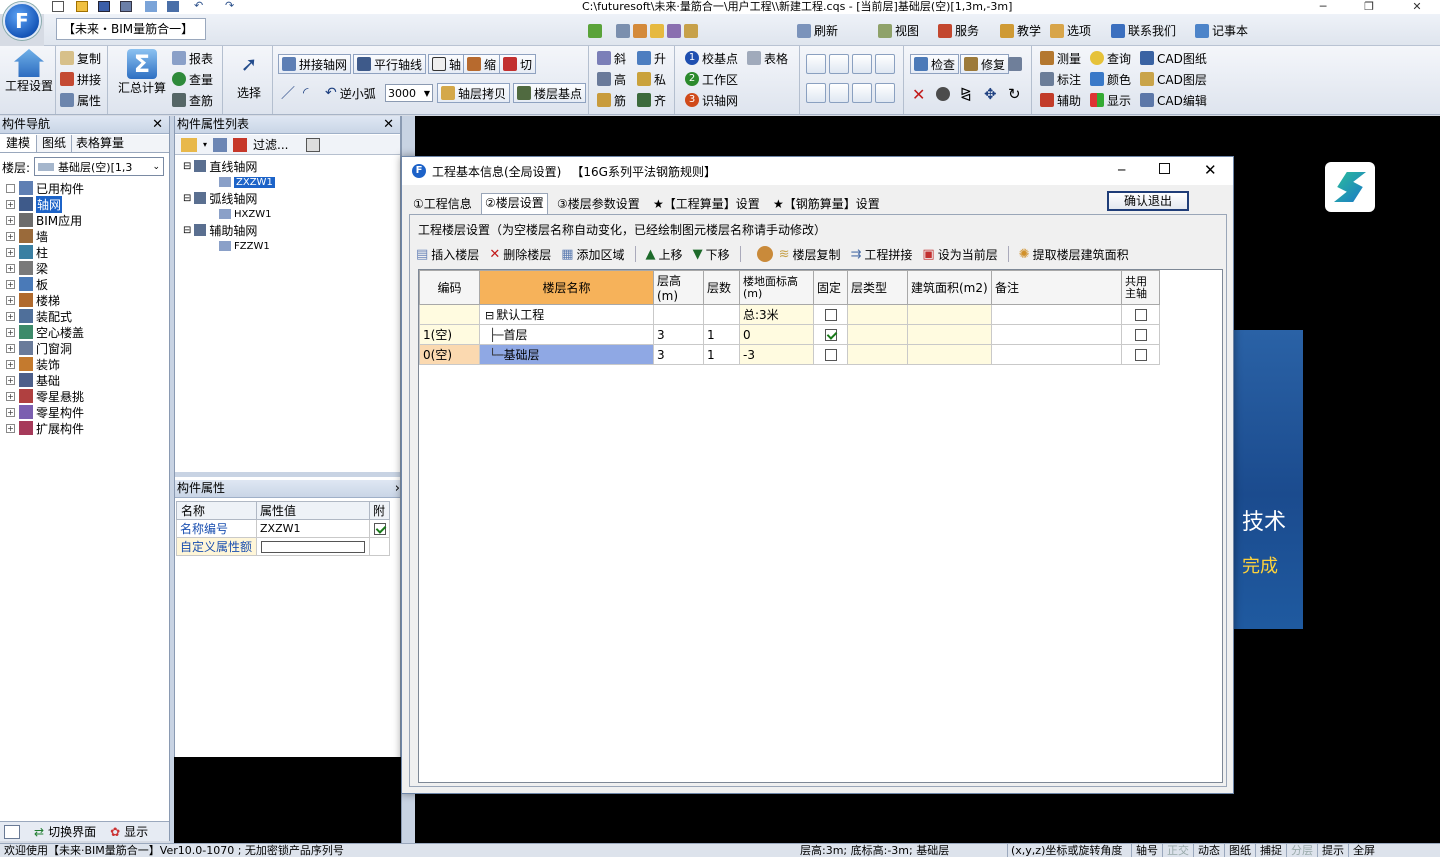 This screenshot has height=857, width=1440. What do you see at coordinates (82, 6) in the screenshot?
I see `open-file-icon` at bounding box center [82, 6].